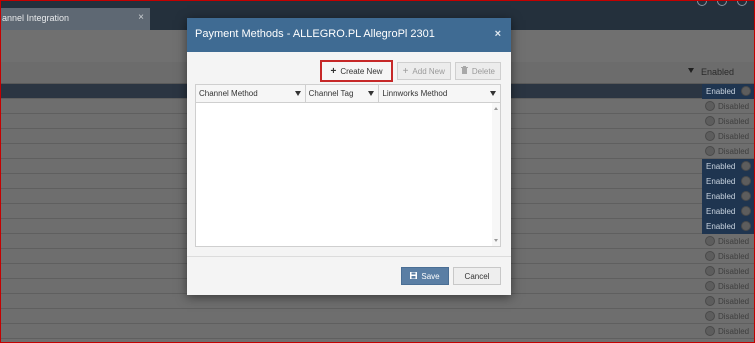 The height and width of the screenshot is (343, 755). Describe the element at coordinates (430, 276) in the screenshot. I see `save-label: Save` at that location.